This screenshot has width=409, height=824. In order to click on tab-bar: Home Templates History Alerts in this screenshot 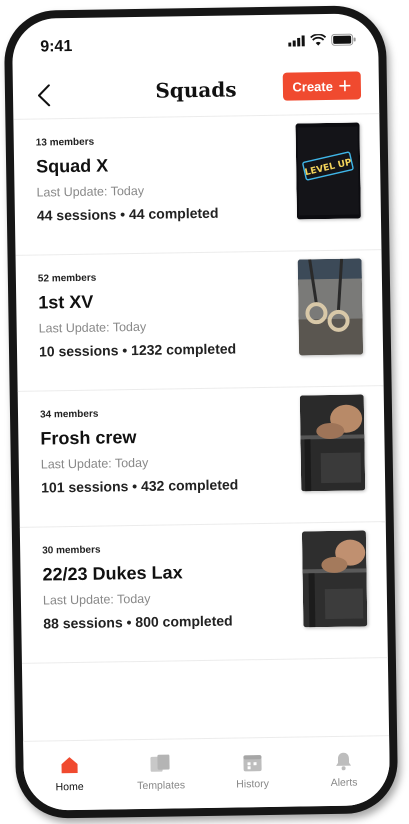, I will do `click(207, 773)`.